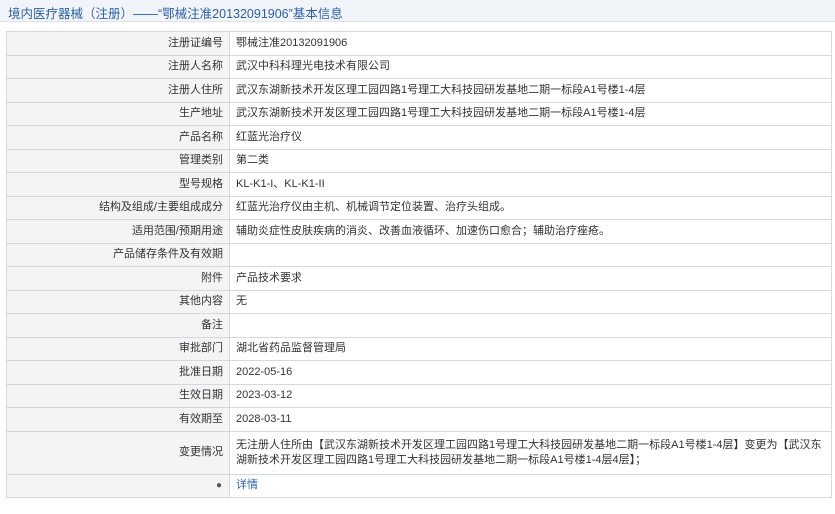 The height and width of the screenshot is (514, 835). What do you see at coordinates (118, 348) in the screenshot?
I see `field-label: 审批部门` at bounding box center [118, 348].